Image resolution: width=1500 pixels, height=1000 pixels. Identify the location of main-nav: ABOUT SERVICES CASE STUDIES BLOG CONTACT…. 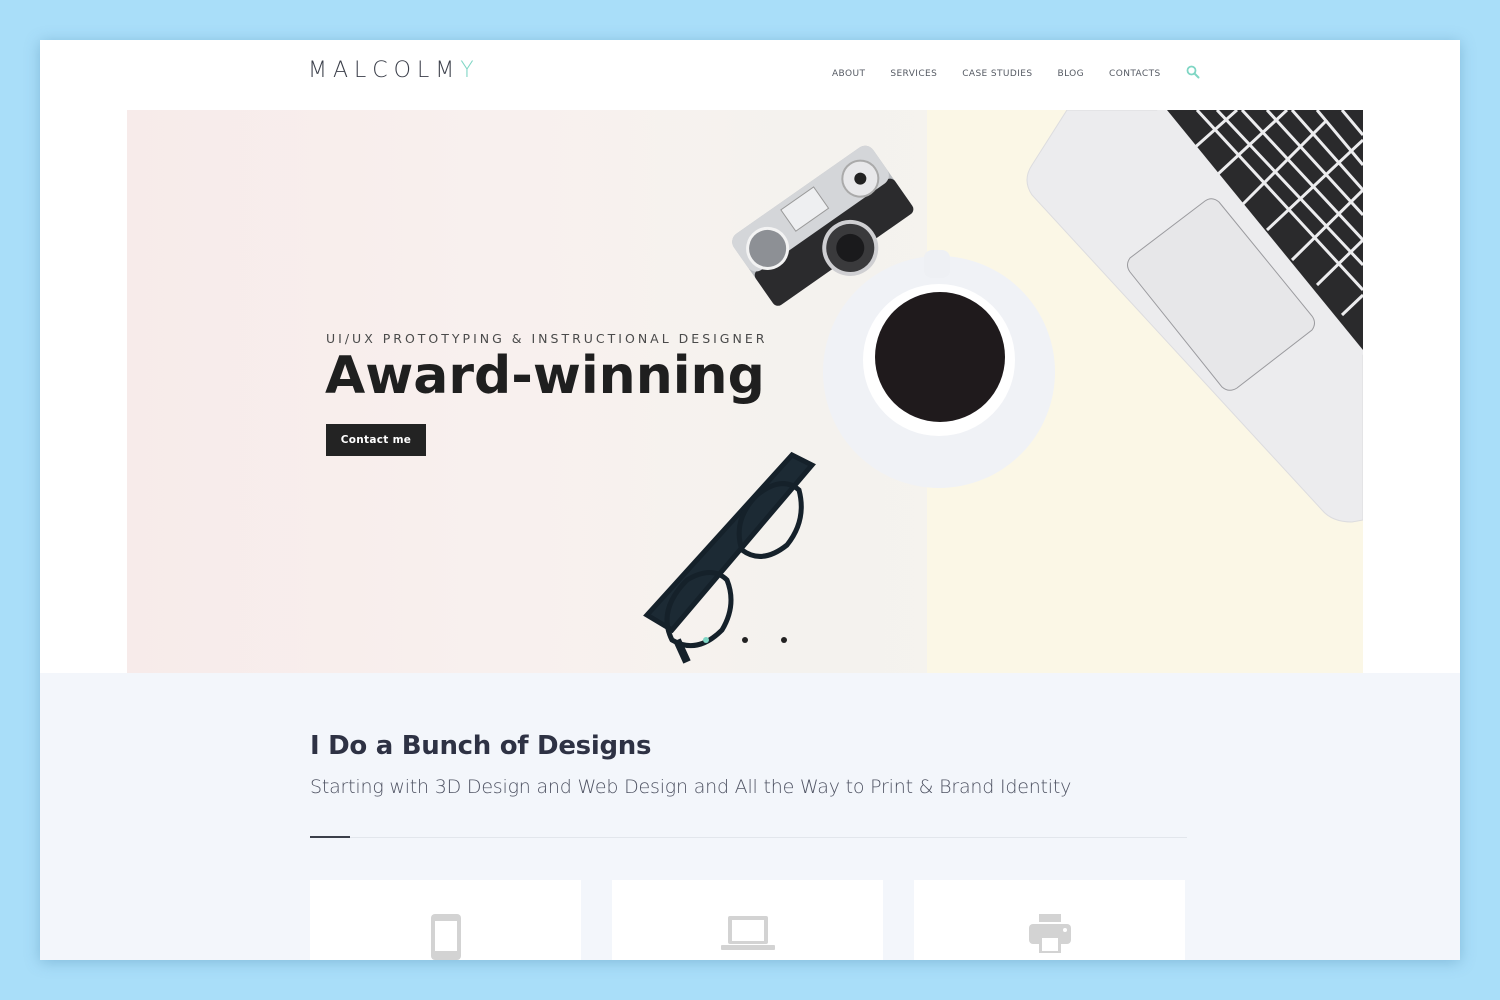
(1016, 73).